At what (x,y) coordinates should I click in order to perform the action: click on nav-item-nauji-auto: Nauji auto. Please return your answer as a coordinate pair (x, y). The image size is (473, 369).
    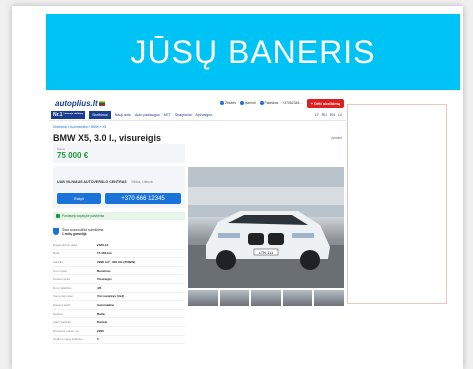
    Looking at the image, I should click on (123, 115).